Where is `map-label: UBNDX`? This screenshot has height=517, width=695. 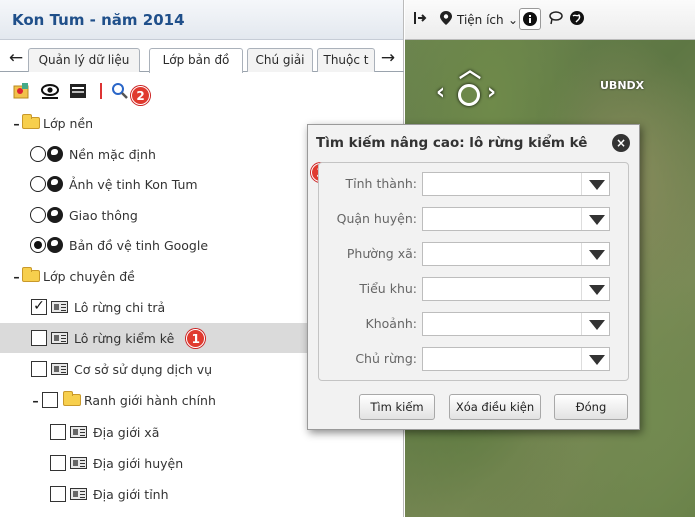 map-label: UBNDX is located at coordinates (622, 85).